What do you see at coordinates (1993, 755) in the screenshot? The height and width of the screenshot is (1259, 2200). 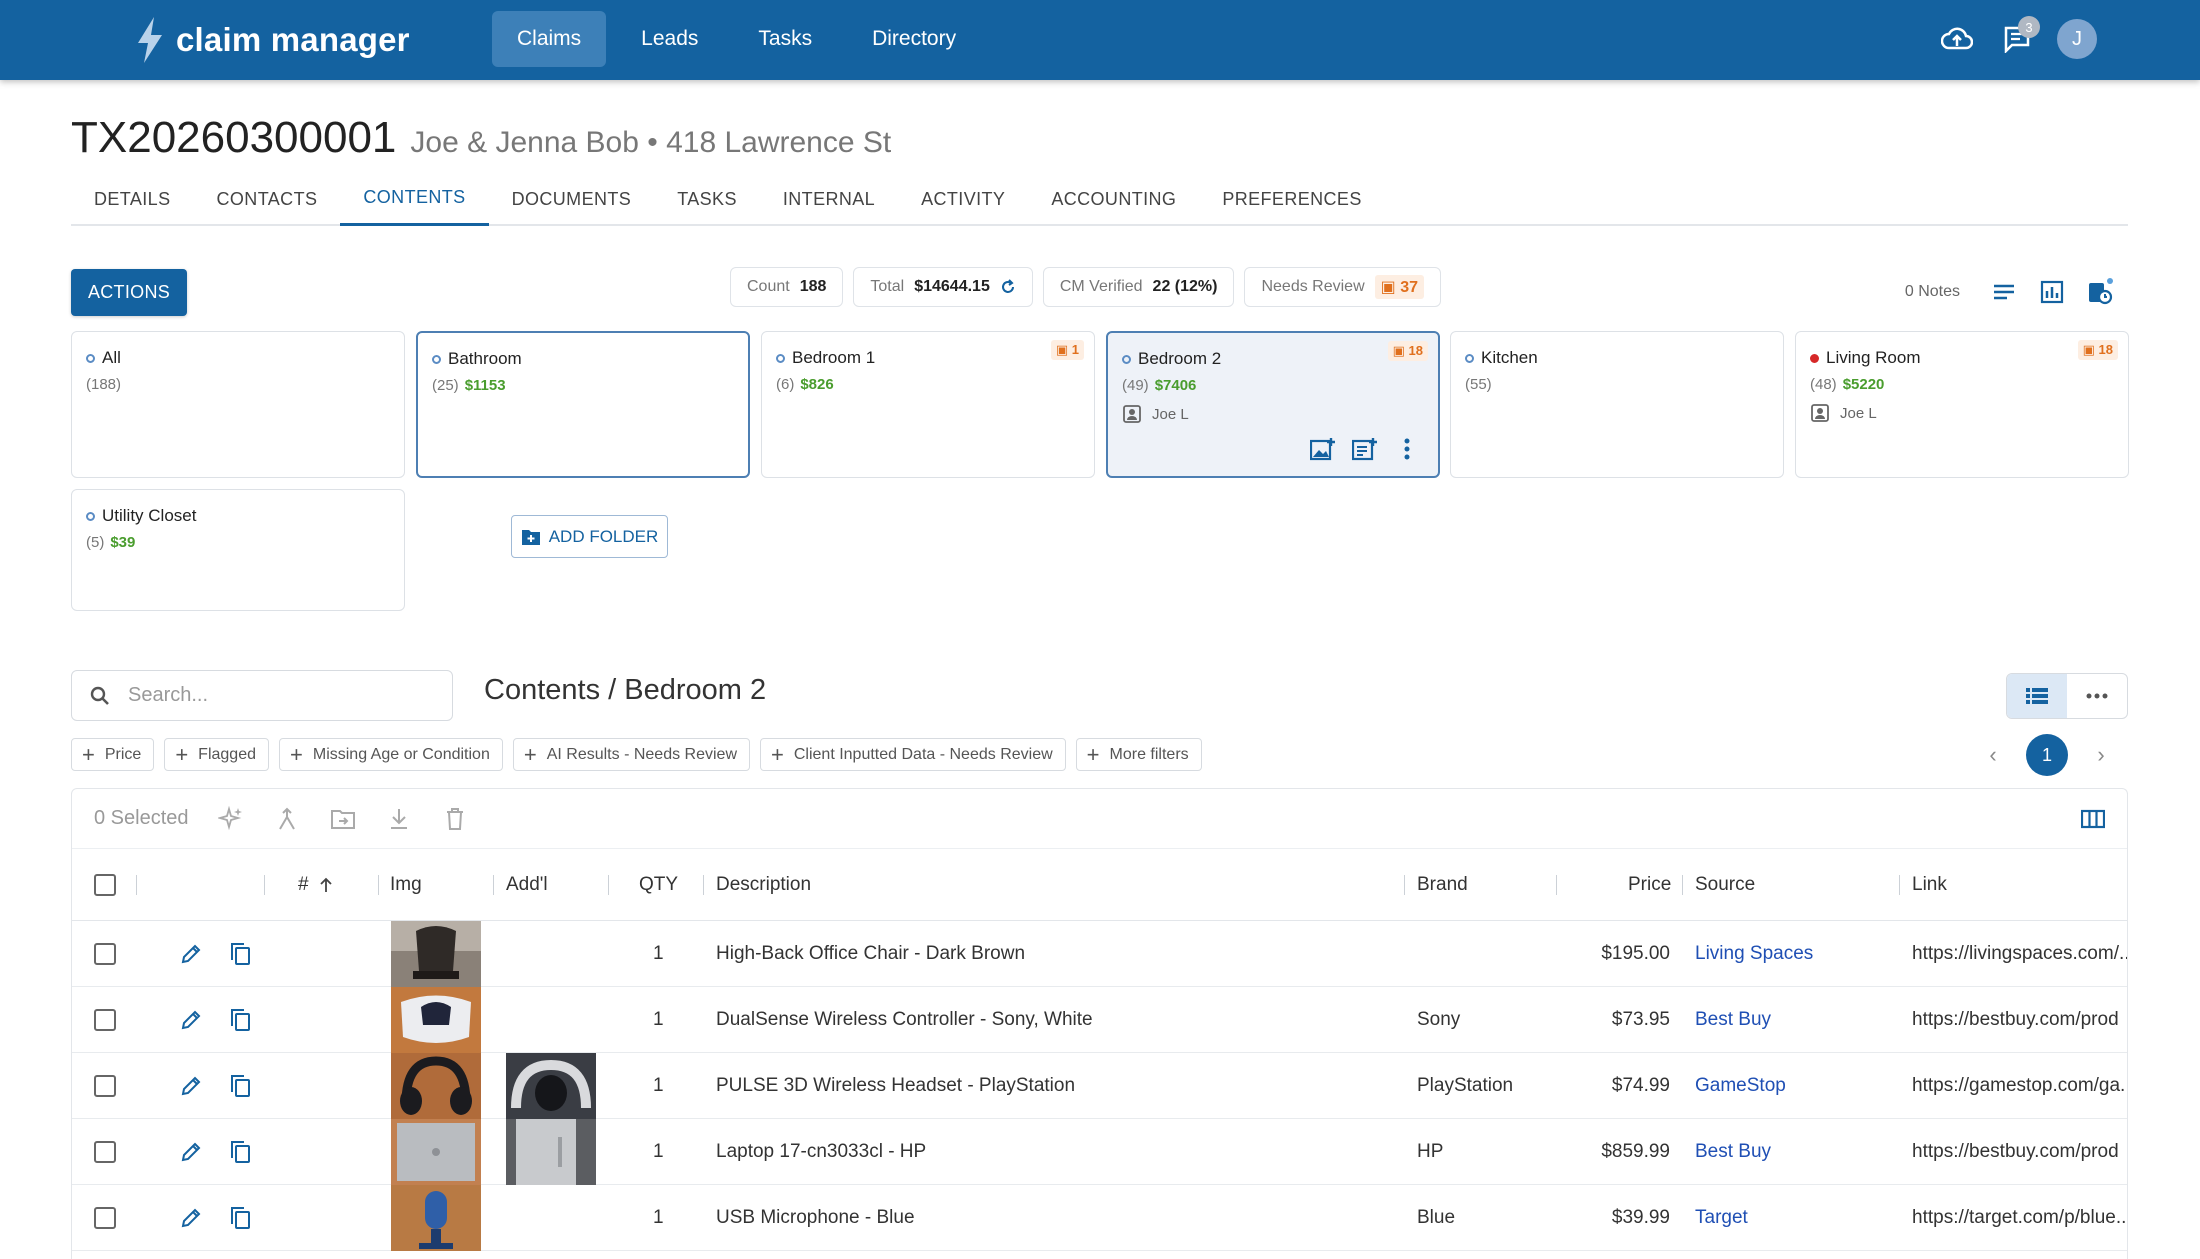 I see `prev-page-icon: ‹` at bounding box center [1993, 755].